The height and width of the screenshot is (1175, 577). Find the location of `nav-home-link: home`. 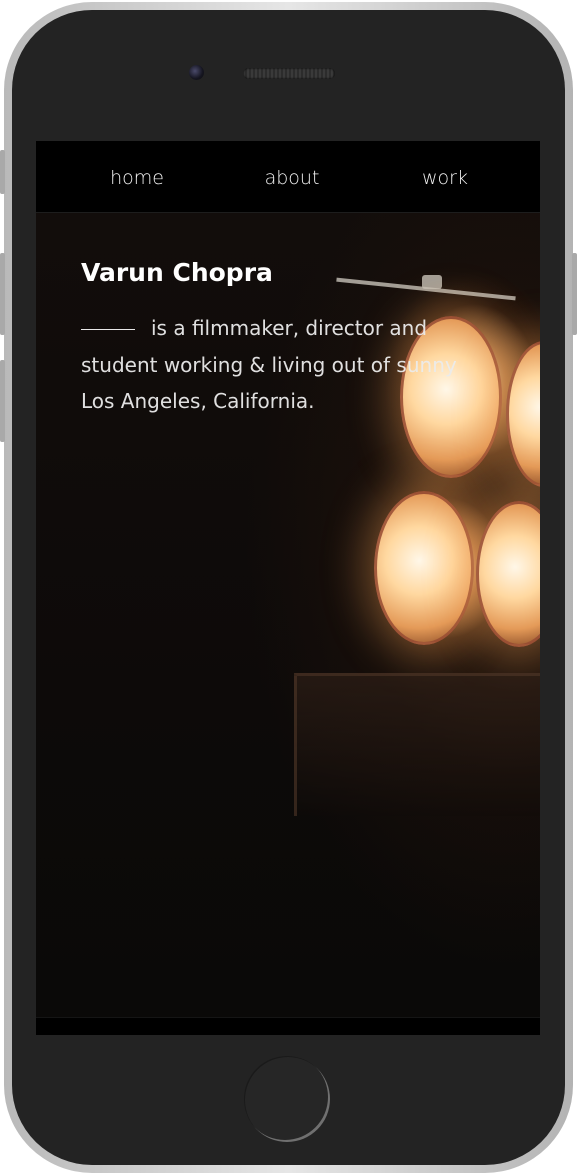

nav-home-link: home is located at coordinates (137, 178).